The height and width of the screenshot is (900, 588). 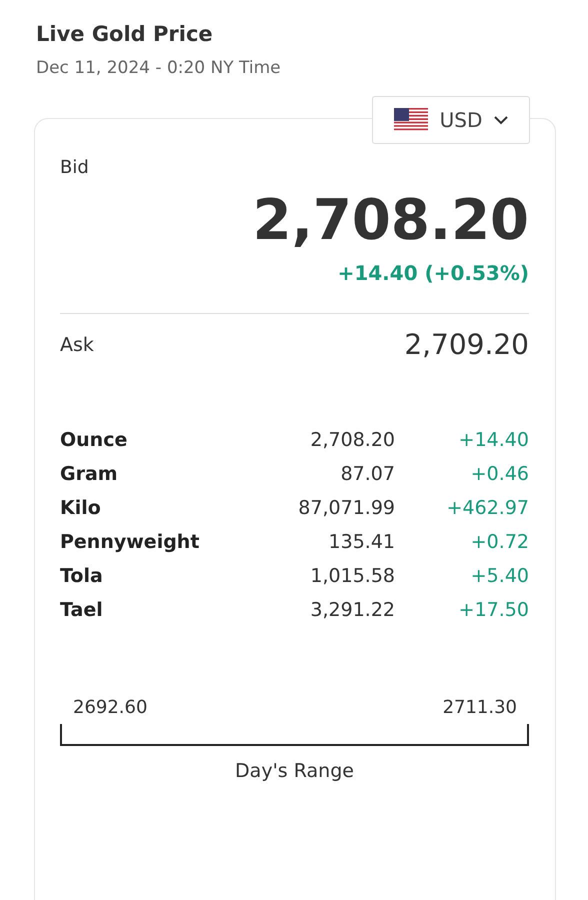 I want to click on unit-change: +17.50, so click(x=493, y=610).